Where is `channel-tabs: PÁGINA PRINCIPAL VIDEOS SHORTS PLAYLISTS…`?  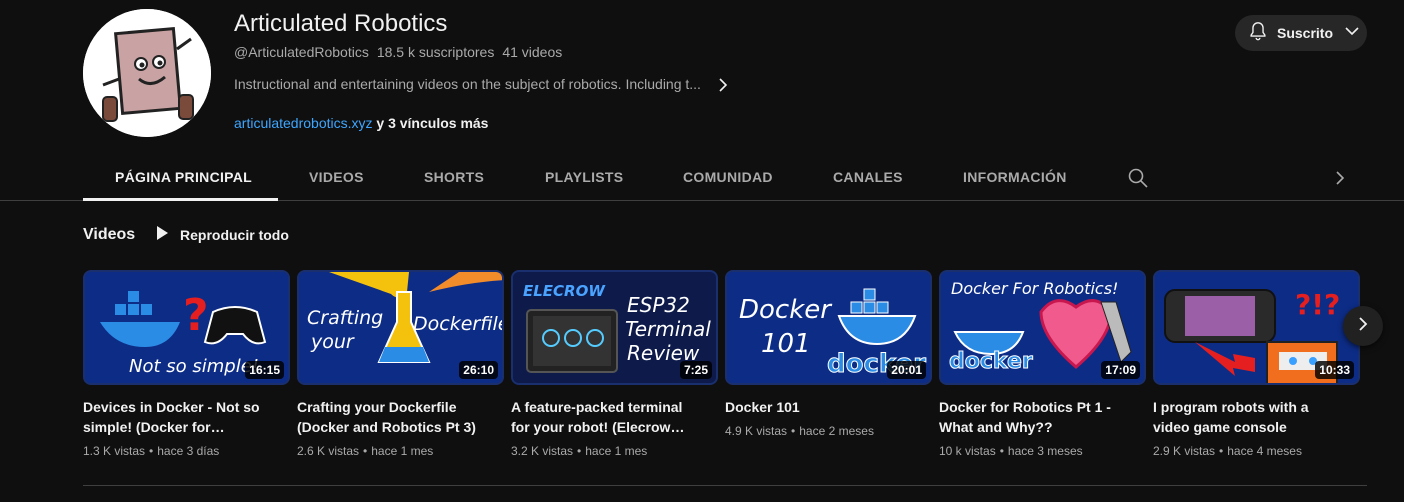
channel-tabs: PÁGINA PRINCIPAL VIDEOS SHORTS PLAYLISTS… is located at coordinates (702, 177).